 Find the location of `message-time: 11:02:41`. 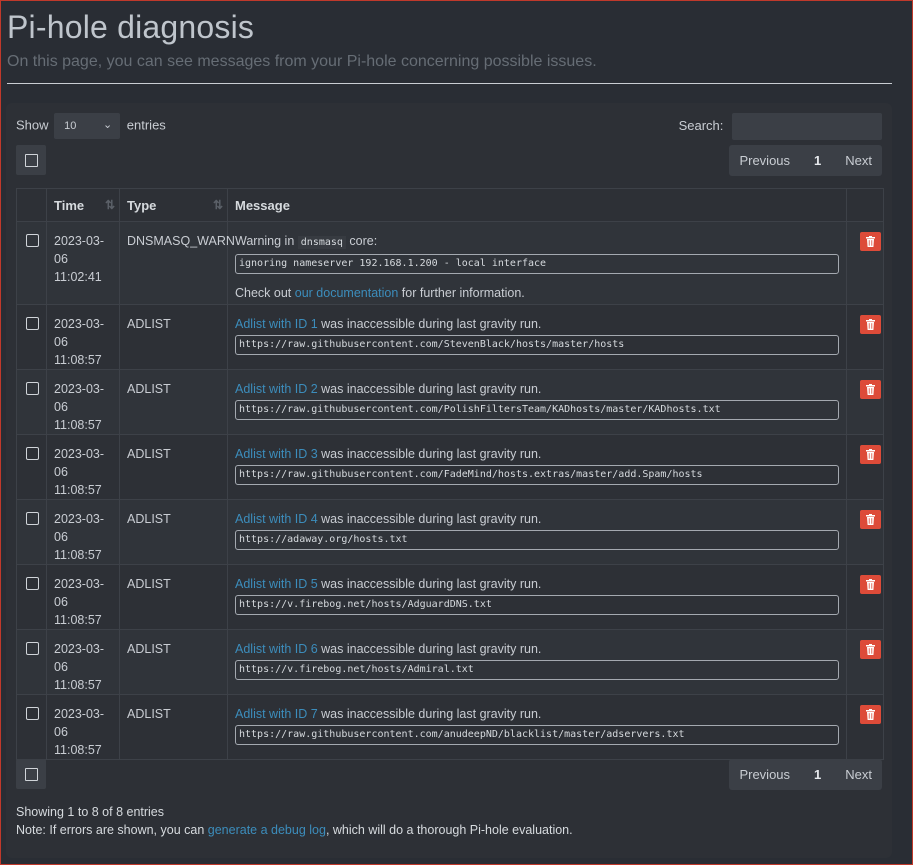

message-time: 11:02:41 is located at coordinates (78, 277).